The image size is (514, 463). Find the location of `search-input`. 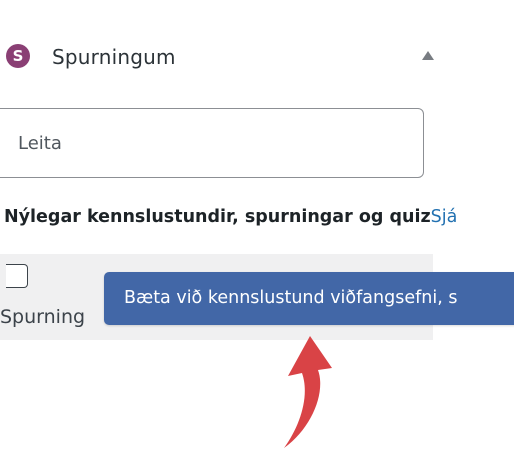

search-input is located at coordinates (212, 143).